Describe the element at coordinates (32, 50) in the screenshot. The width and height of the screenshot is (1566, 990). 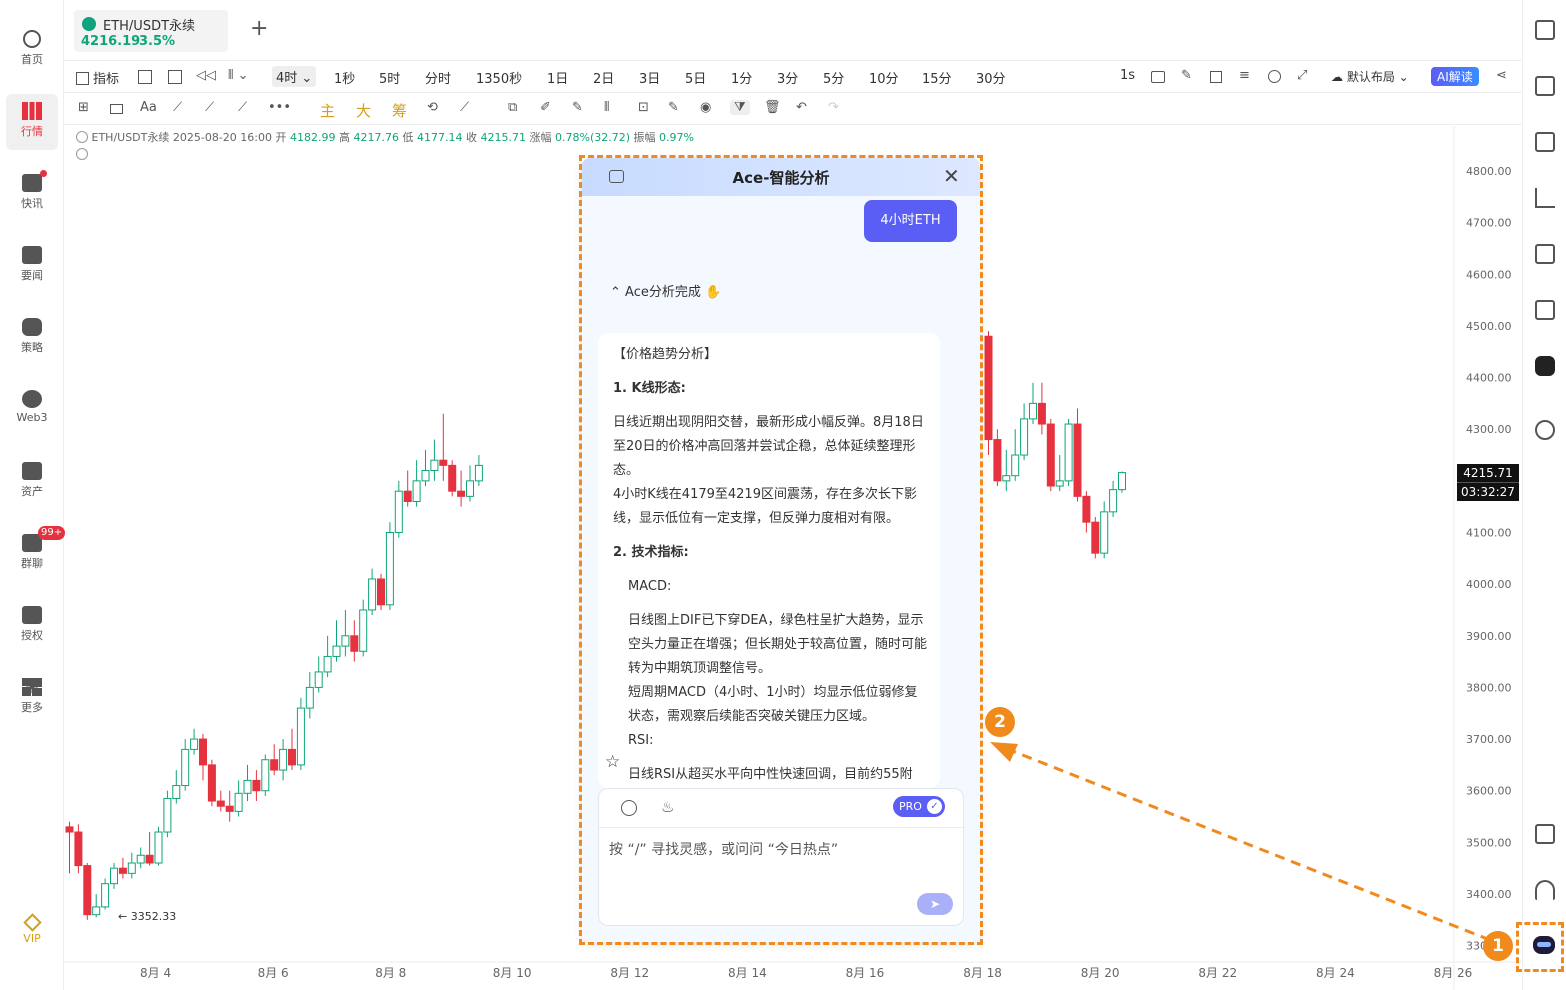
I see `nav-home: 首页` at that location.